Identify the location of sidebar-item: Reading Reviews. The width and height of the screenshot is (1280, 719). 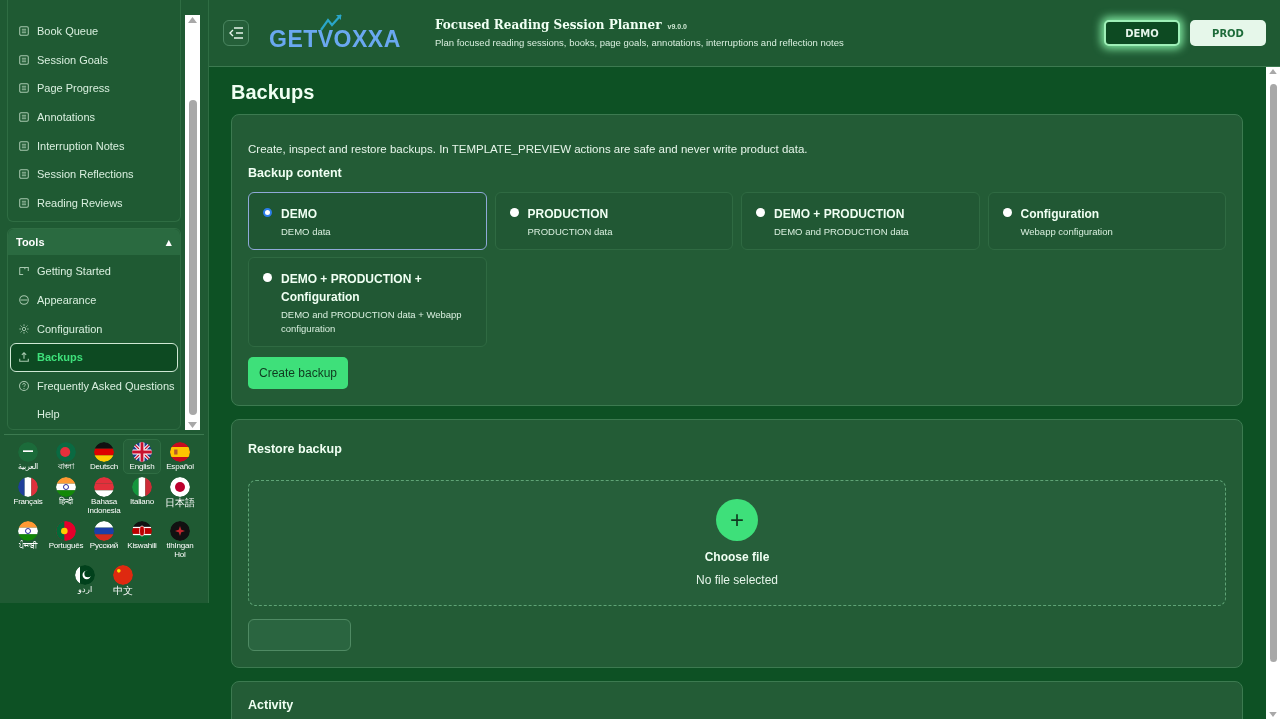
(94, 203).